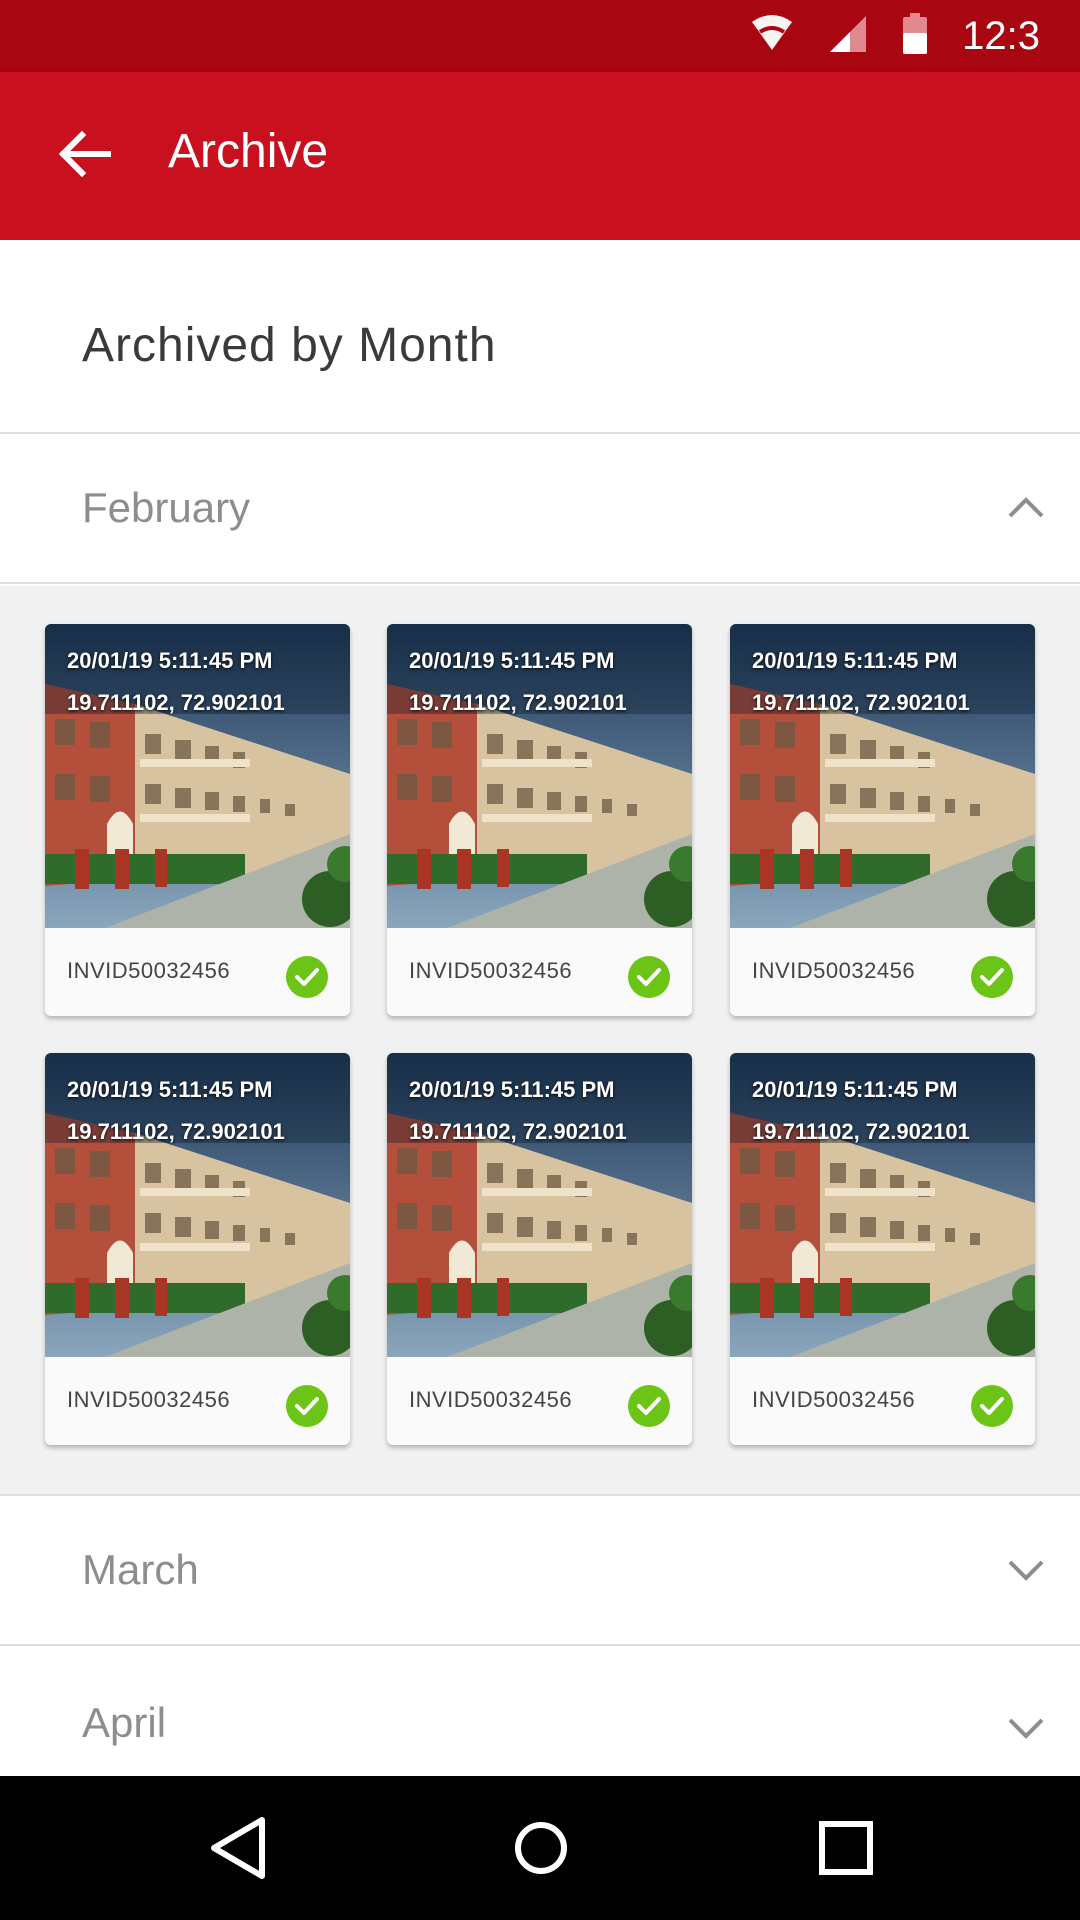 This screenshot has height=1920, width=1080. I want to click on page-title: Archive, so click(248, 151).